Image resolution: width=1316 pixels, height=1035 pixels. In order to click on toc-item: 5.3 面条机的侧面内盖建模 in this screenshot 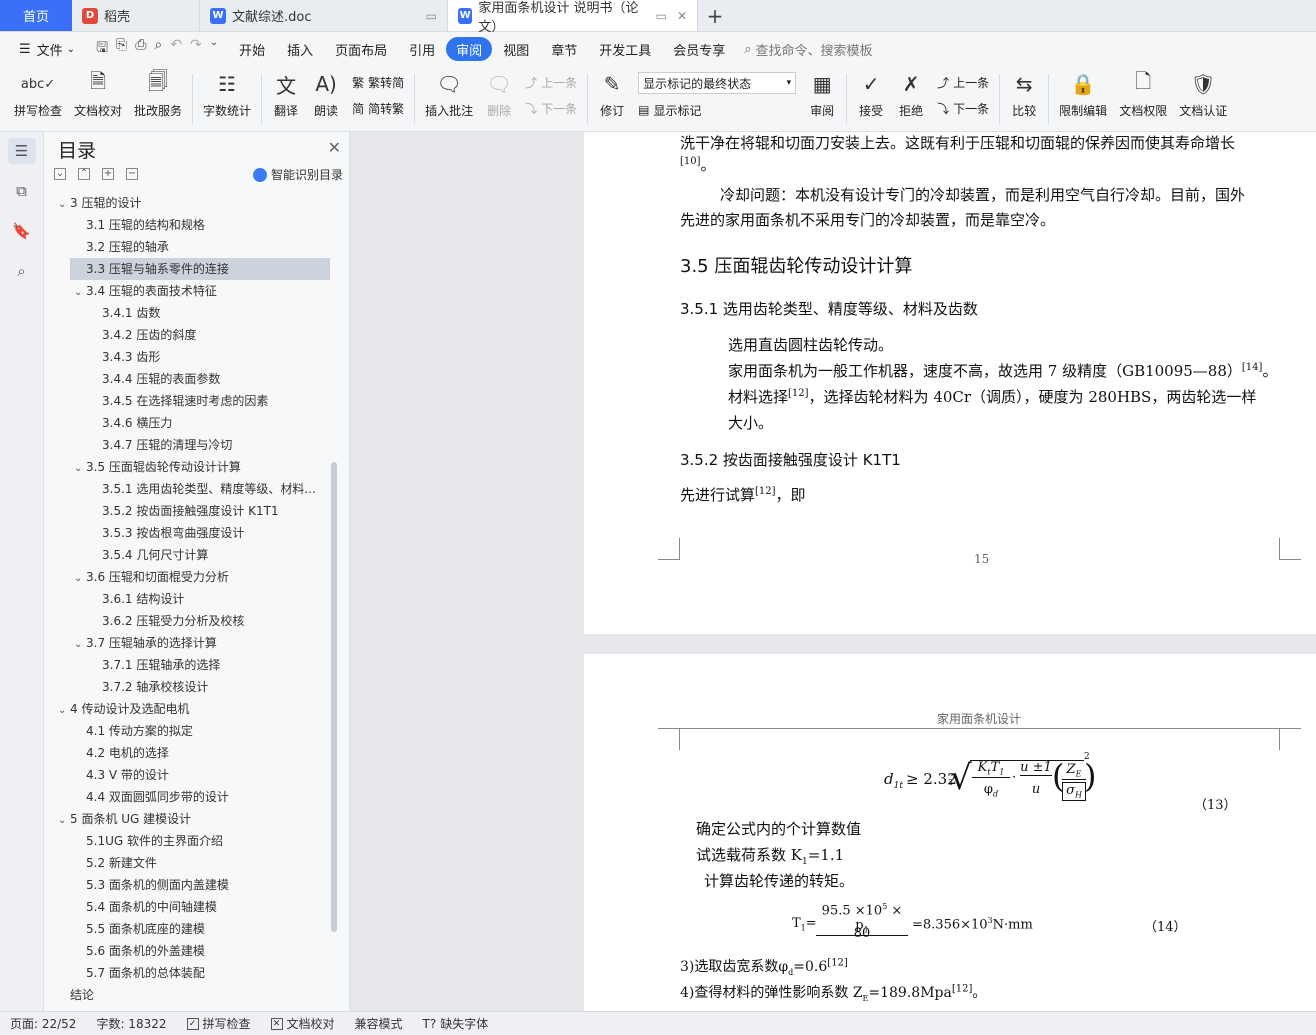, I will do `click(189, 885)`.